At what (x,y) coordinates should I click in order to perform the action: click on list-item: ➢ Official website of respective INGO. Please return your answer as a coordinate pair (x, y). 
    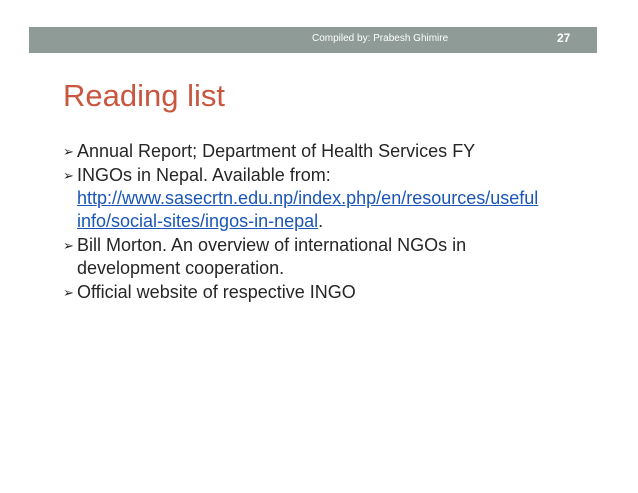
    Looking at the image, I should click on (323, 292).